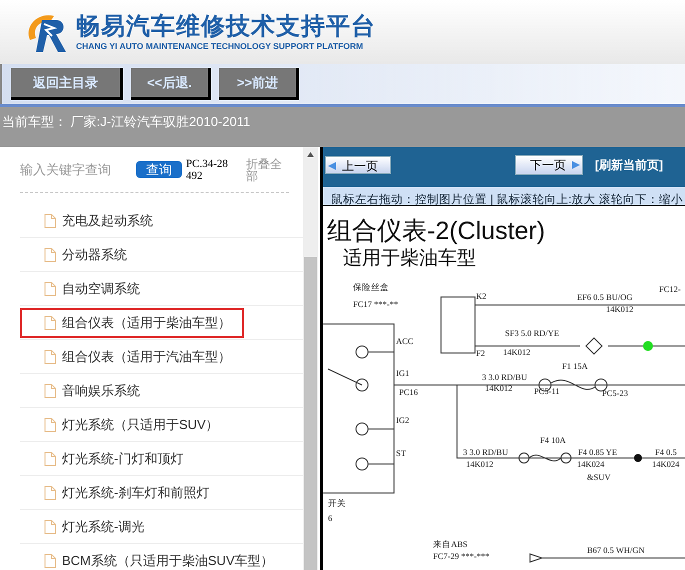 The image size is (685, 570). What do you see at coordinates (78, 255) in the screenshot?
I see `tree-item: 分动器系统` at bounding box center [78, 255].